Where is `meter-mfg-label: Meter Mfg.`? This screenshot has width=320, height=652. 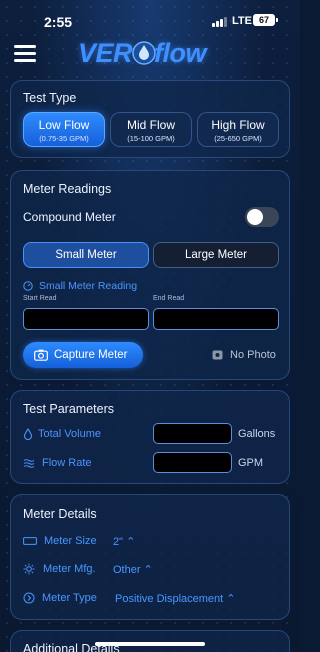 meter-mfg-label: Meter Mfg. is located at coordinates (69, 569).